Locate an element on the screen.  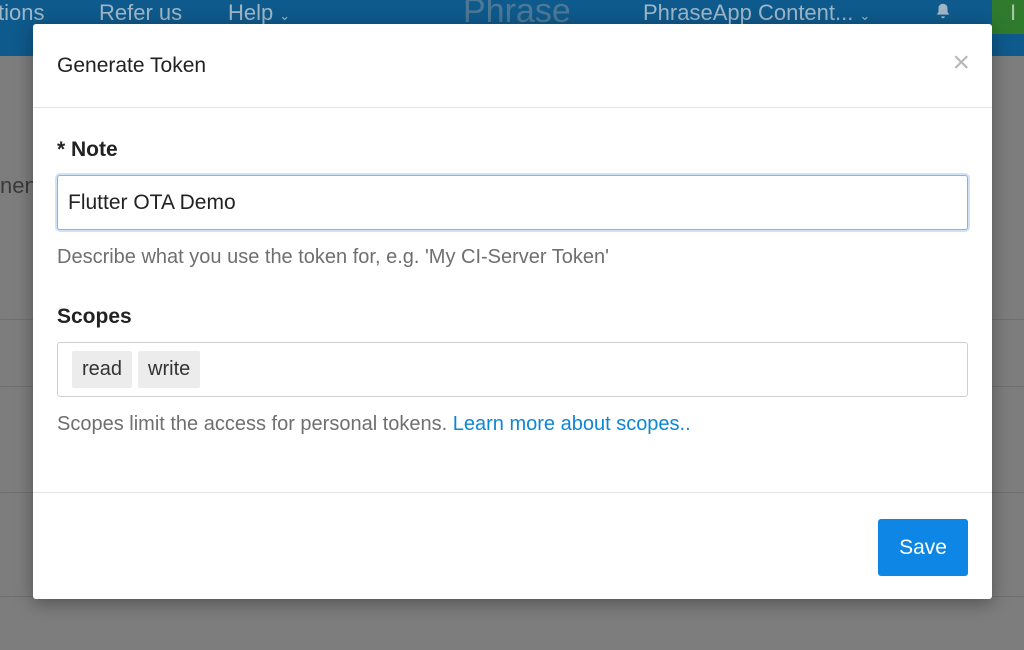
scopes-input: read write is located at coordinates (512, 369).